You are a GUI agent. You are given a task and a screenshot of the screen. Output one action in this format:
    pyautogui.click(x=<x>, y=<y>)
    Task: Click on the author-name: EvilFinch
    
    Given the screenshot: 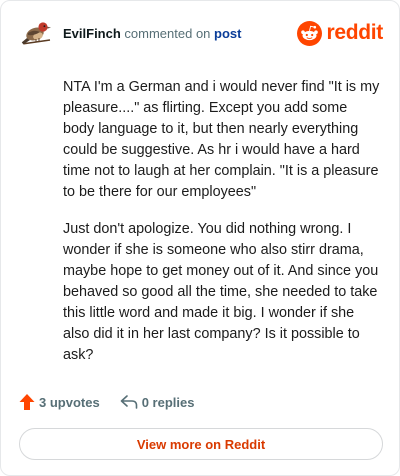 What is the action you would take?
    pyautogui.click(x=92, y=33)
    